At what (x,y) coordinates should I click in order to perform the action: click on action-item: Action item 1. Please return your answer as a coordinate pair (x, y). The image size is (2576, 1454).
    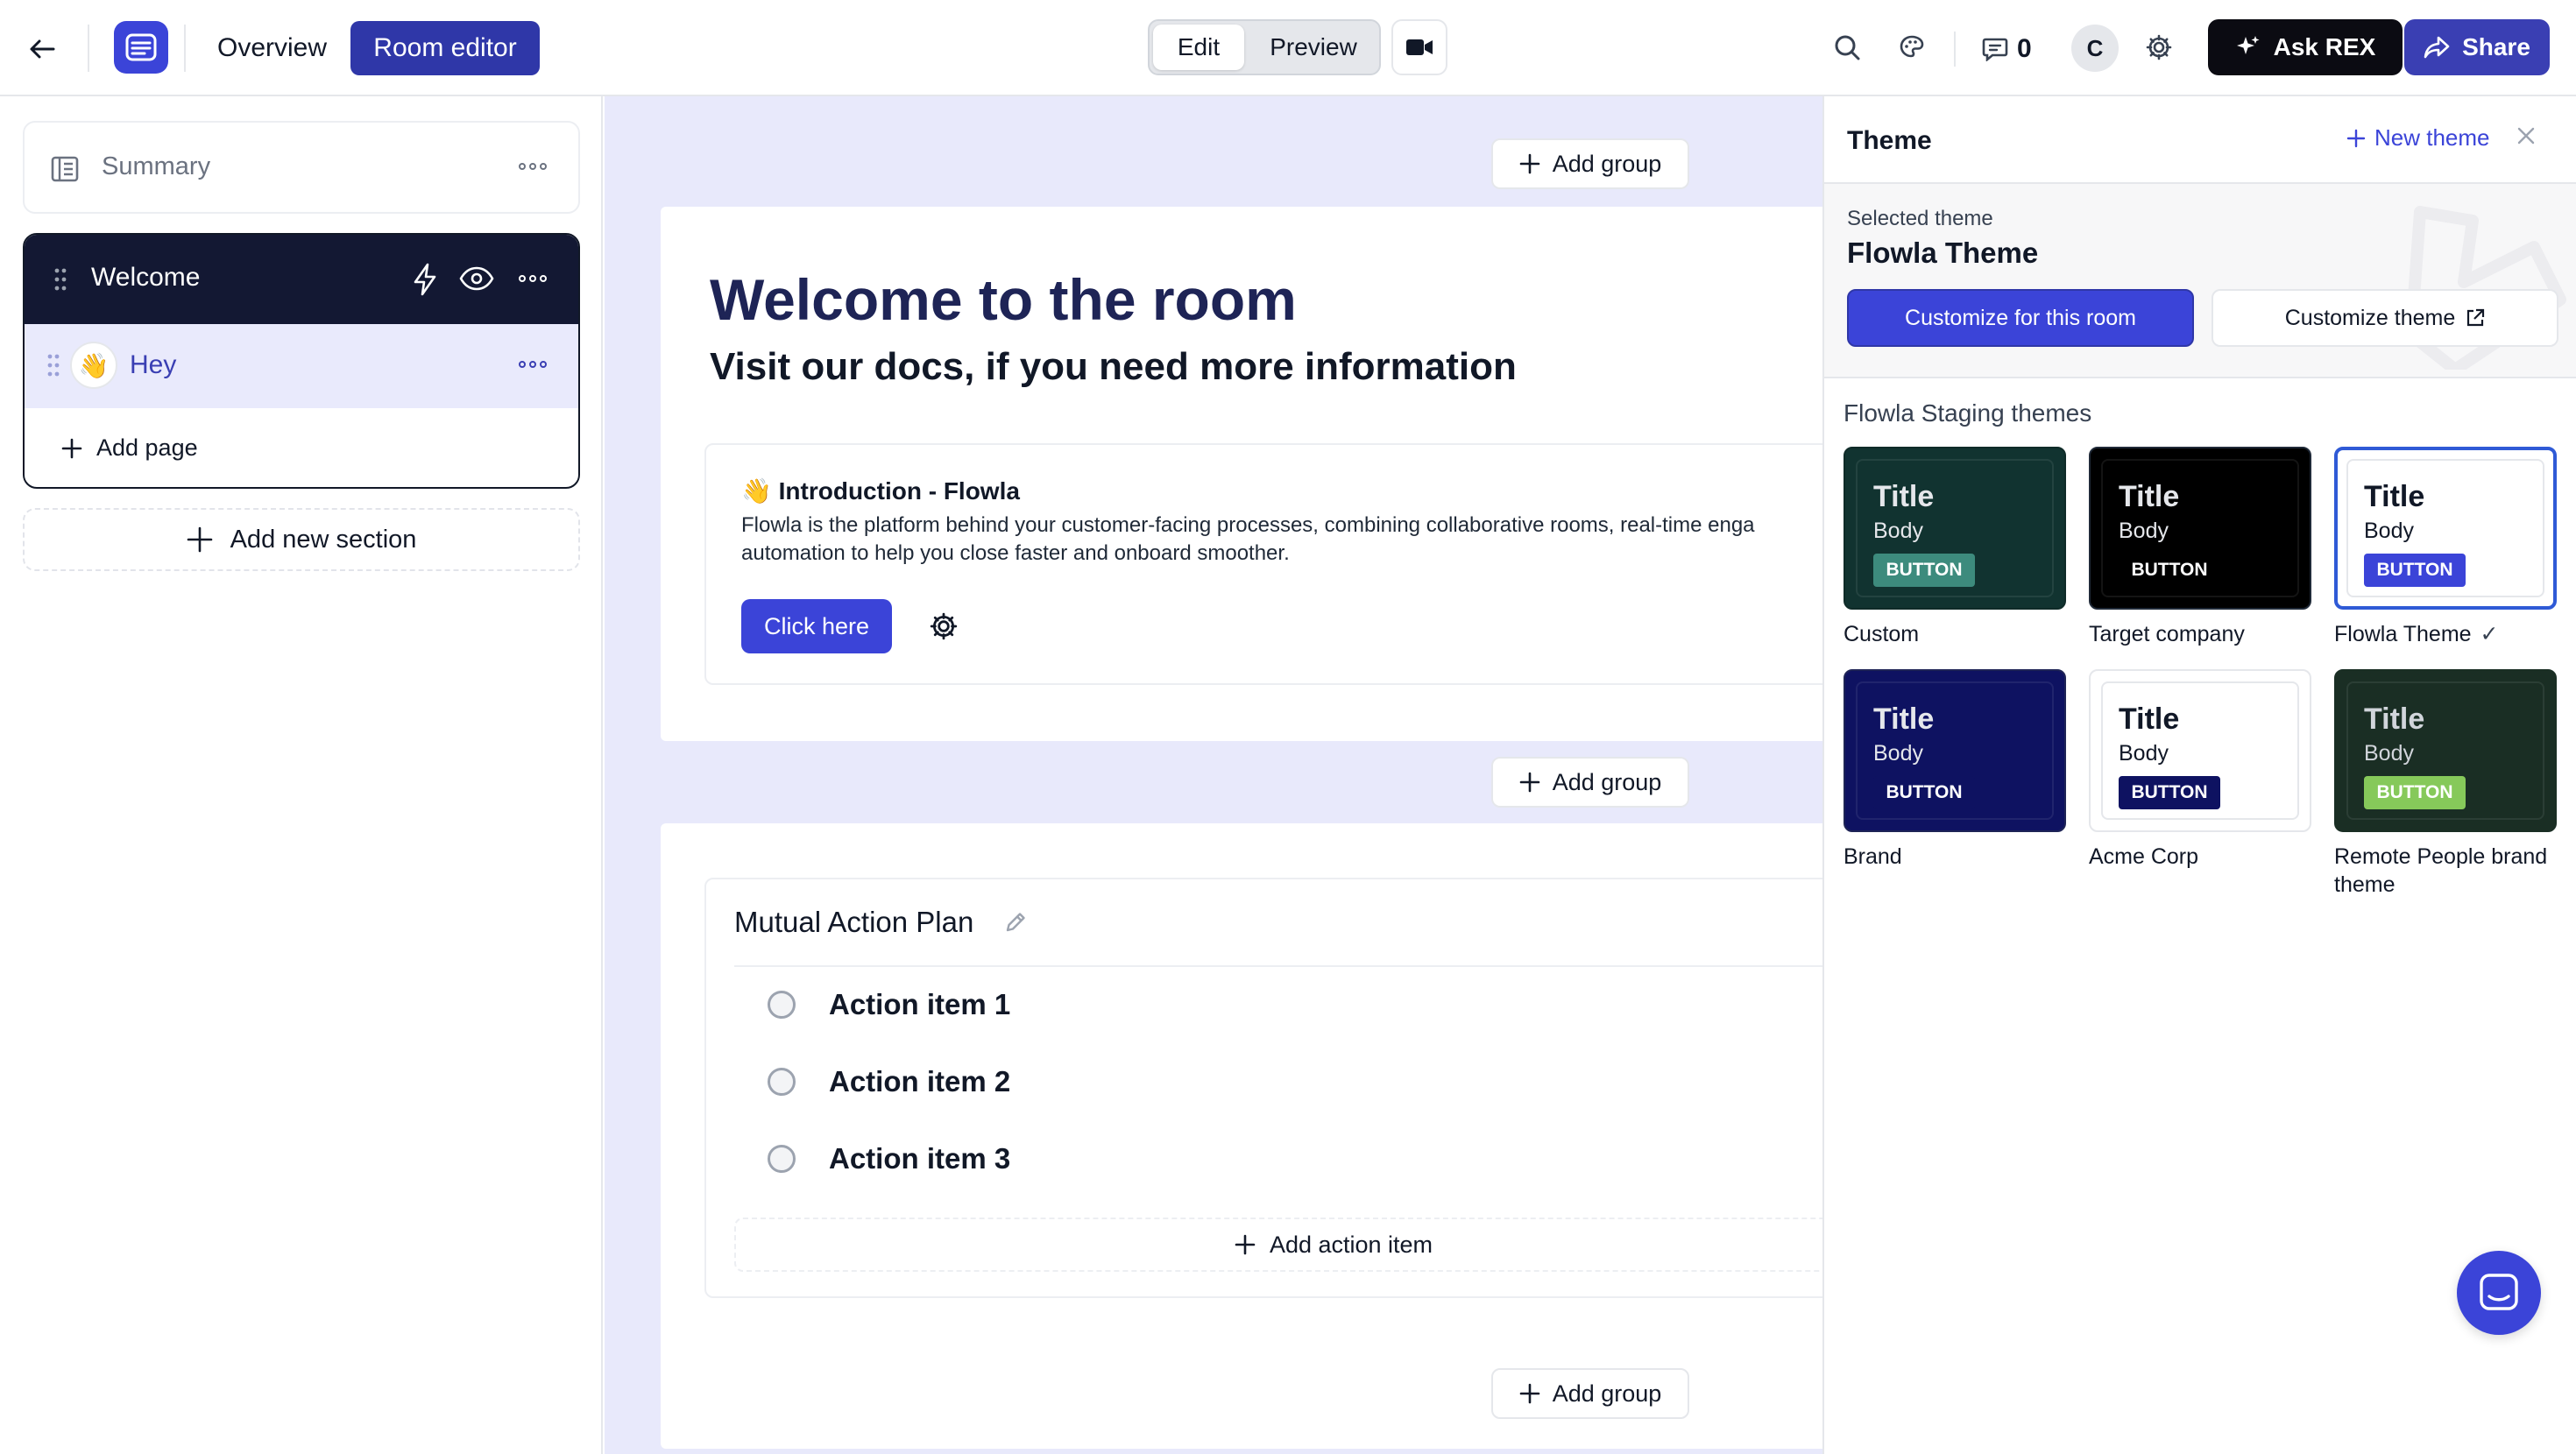
    Looking at the image, I should click on (889, 1004).